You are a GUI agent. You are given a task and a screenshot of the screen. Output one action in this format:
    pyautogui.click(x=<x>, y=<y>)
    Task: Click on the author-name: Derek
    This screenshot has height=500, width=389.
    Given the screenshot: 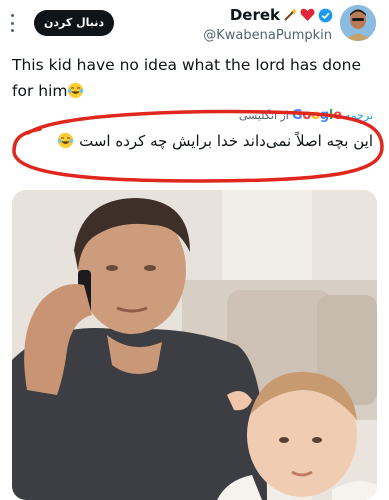 What is the action you would take?
    pyautogui.click(x=255, y=15)
    